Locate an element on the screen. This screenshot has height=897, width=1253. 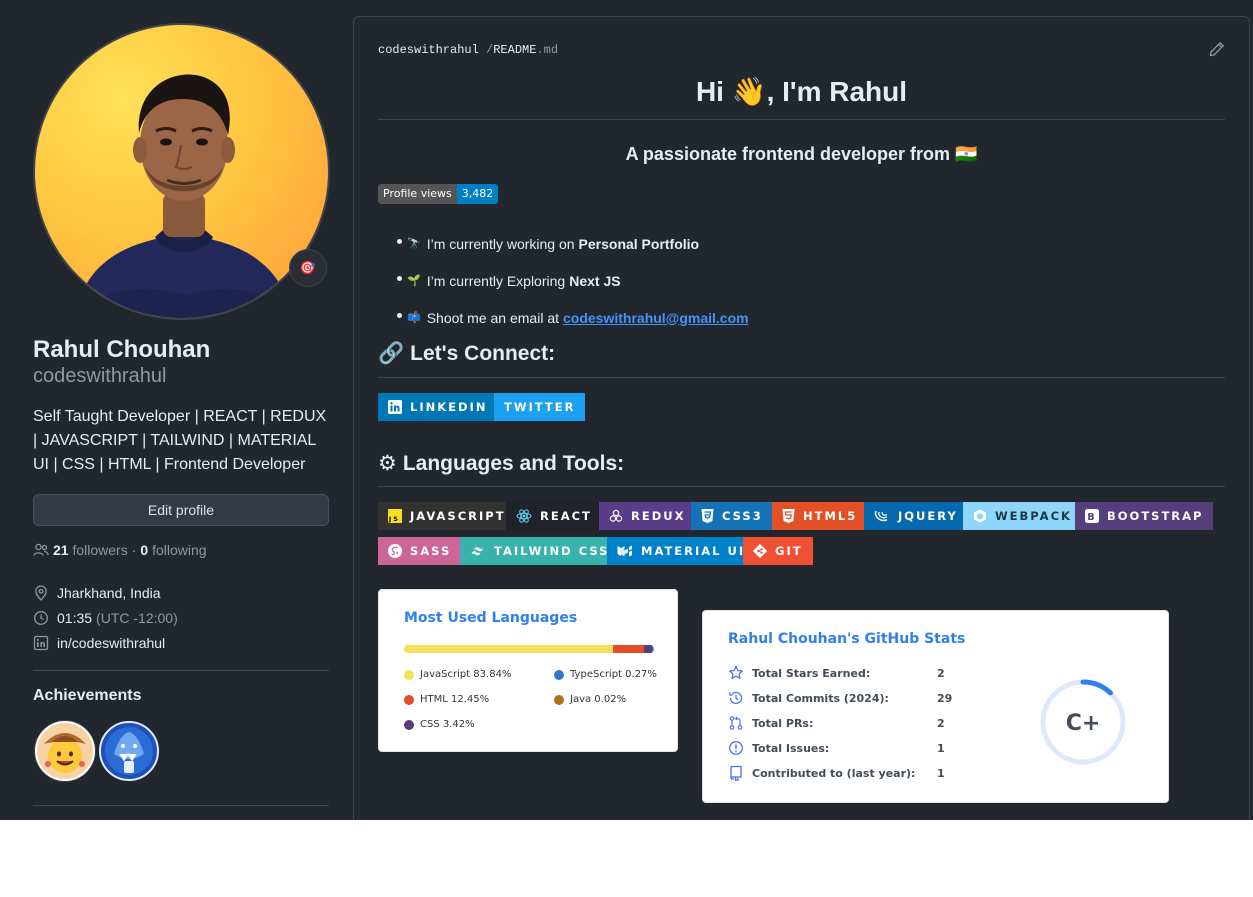
webpack-badge: WEBPACK is located at coordinates (1022, 516).